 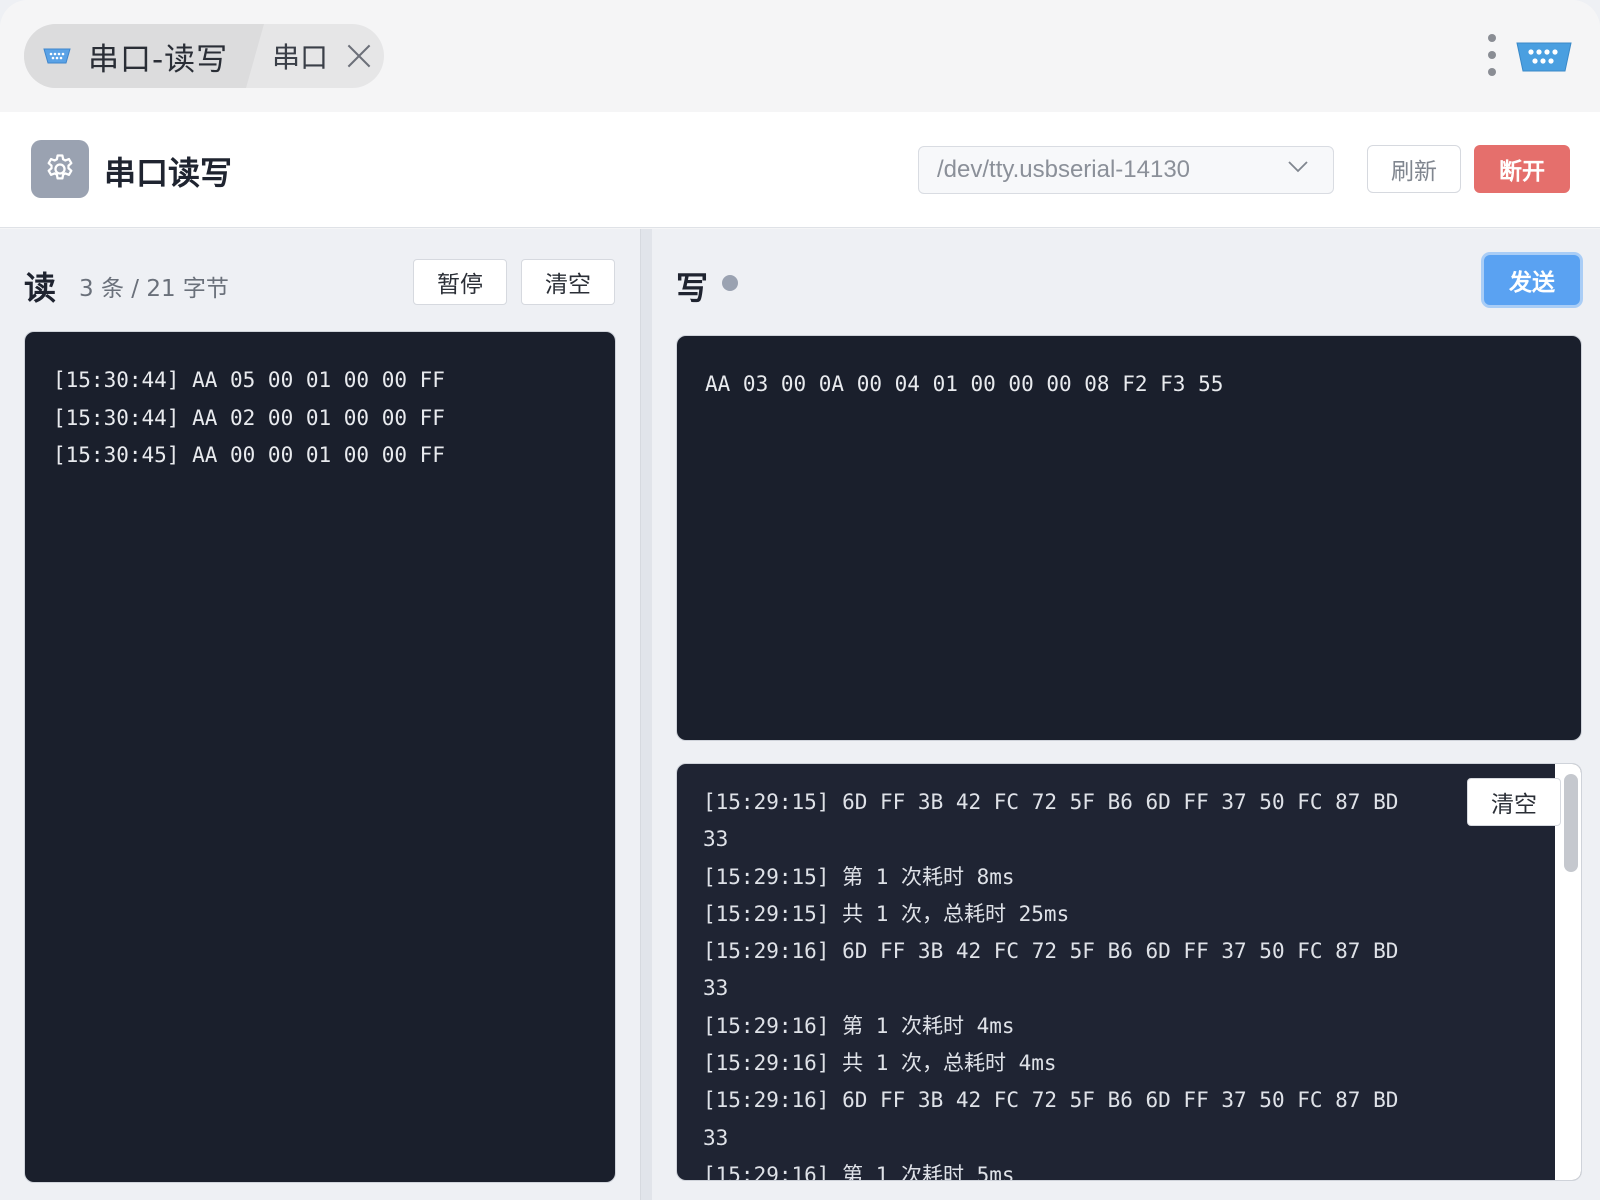 What do you see at coordinates (359, 56) in the screenshot?
I see `close-icon` at bounding box center [359, 56].